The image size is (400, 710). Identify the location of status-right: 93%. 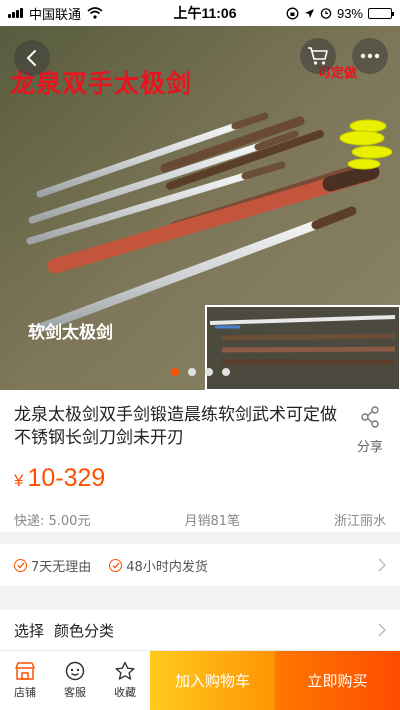
(330, 13).